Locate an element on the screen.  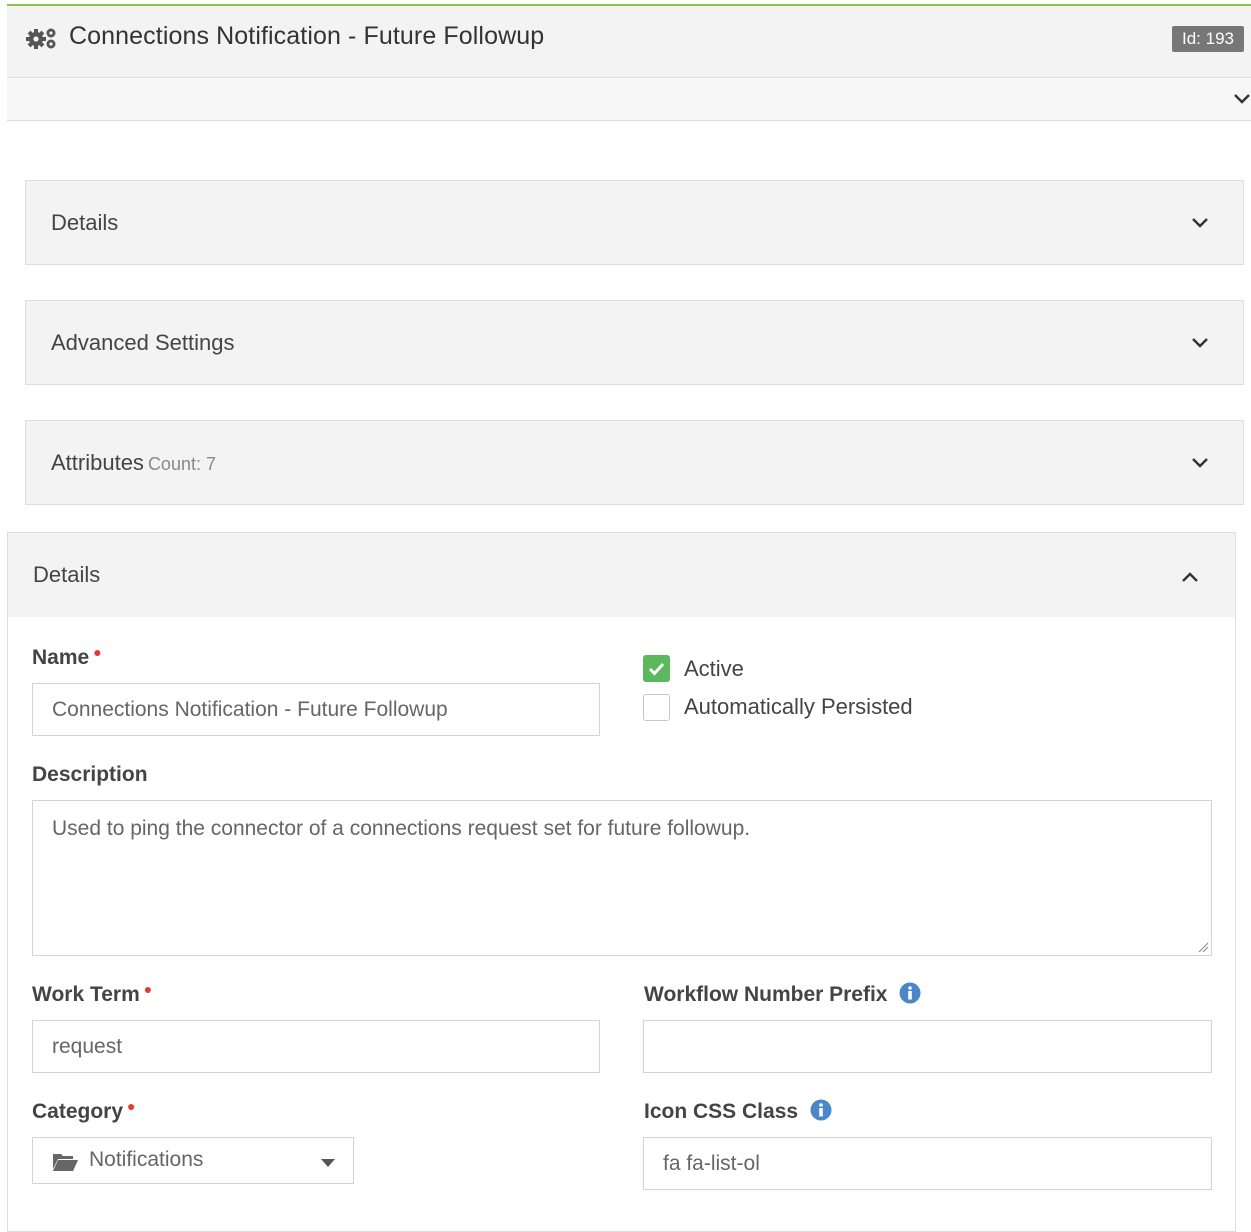
folder-open-icon is located at coordinates (65, 1162).